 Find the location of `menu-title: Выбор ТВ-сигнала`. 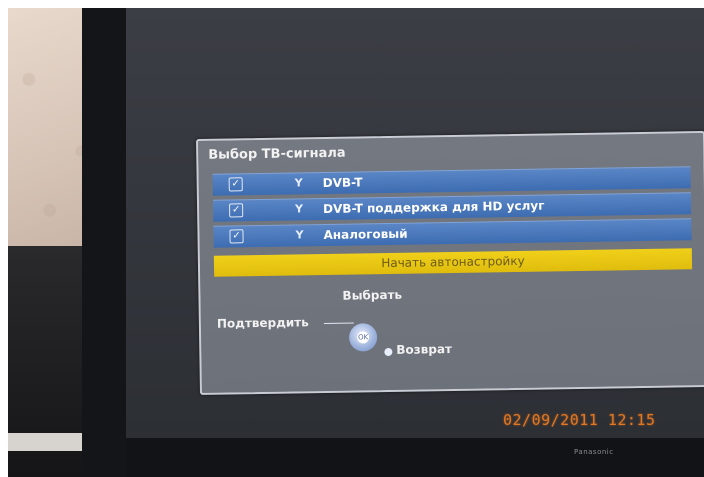

menu-title: Выбор ТВ-сигнала is located at coordinates (277, 154).